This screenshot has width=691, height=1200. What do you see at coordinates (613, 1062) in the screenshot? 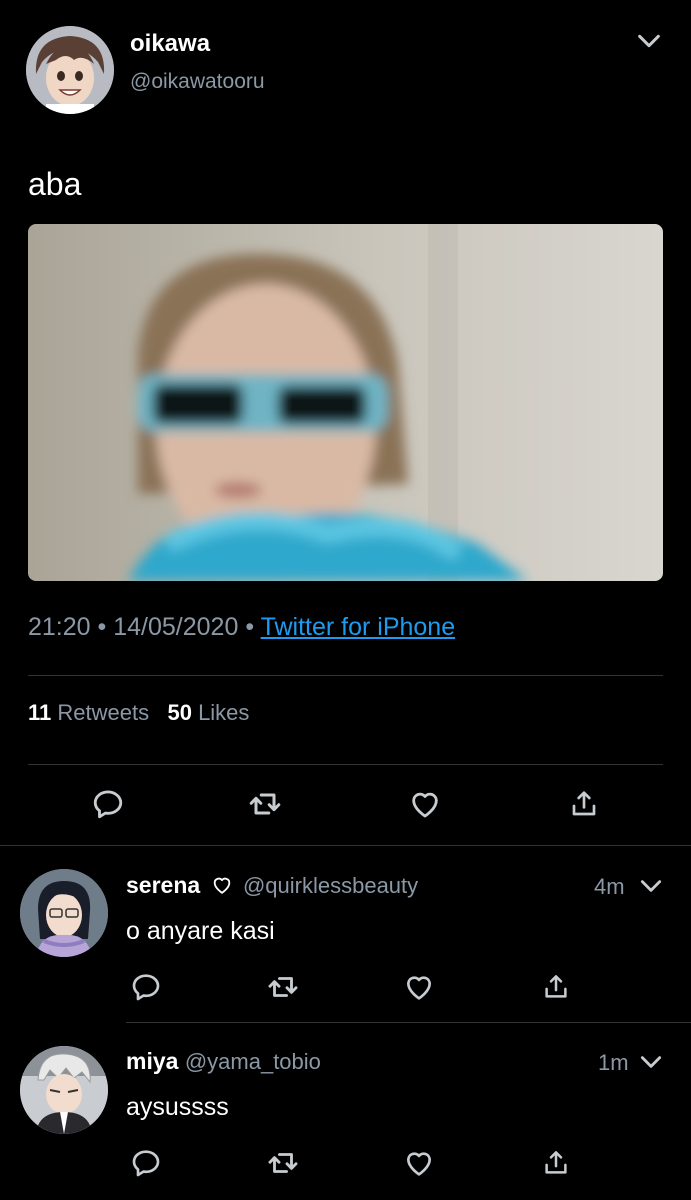
I see `reply-timestamp: 1m` at bounding box center [613, 1062].